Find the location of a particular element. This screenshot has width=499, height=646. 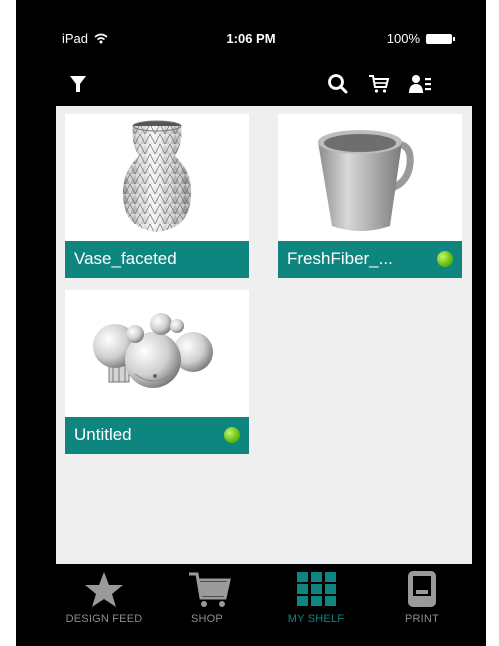

shelf-item: Vase_faceted is located at coordinates (157, 196).